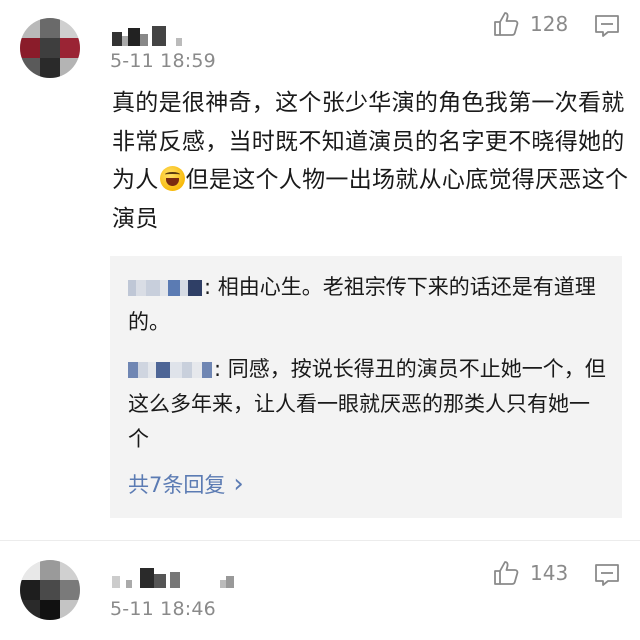  Describe the element at coordinates (163, 61) in the screenshot. I see `comment-time: 5-11 18:59` at that location.